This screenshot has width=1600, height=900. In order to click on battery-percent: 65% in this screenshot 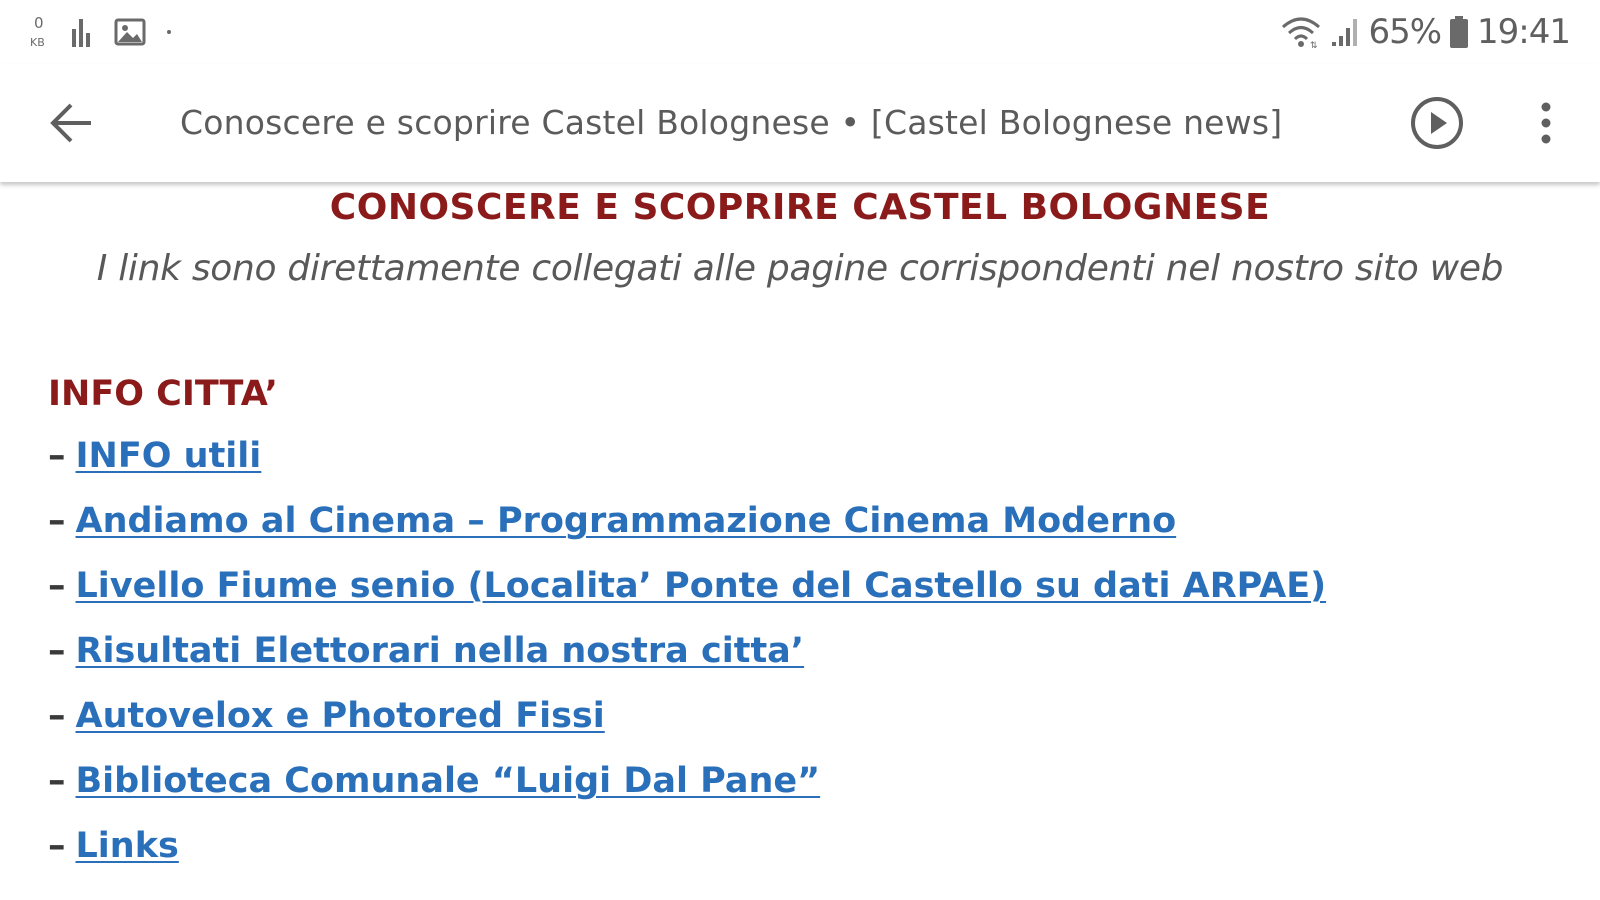, I will do `click(1405, 32)`.